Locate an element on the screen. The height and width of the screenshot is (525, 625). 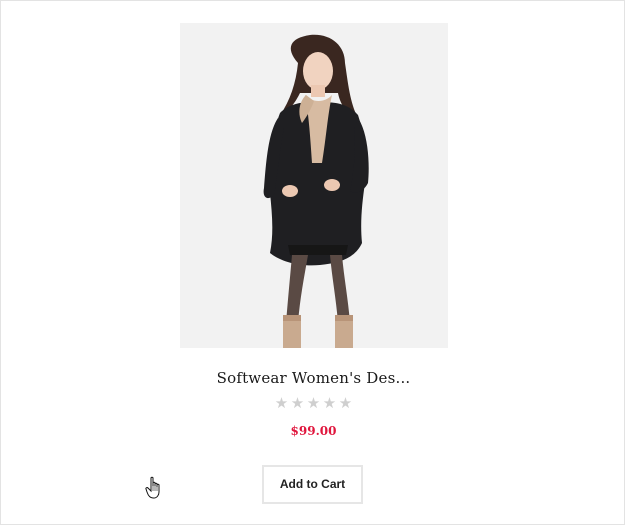
product-price: $99.00 is located at coordinates (313, 431).